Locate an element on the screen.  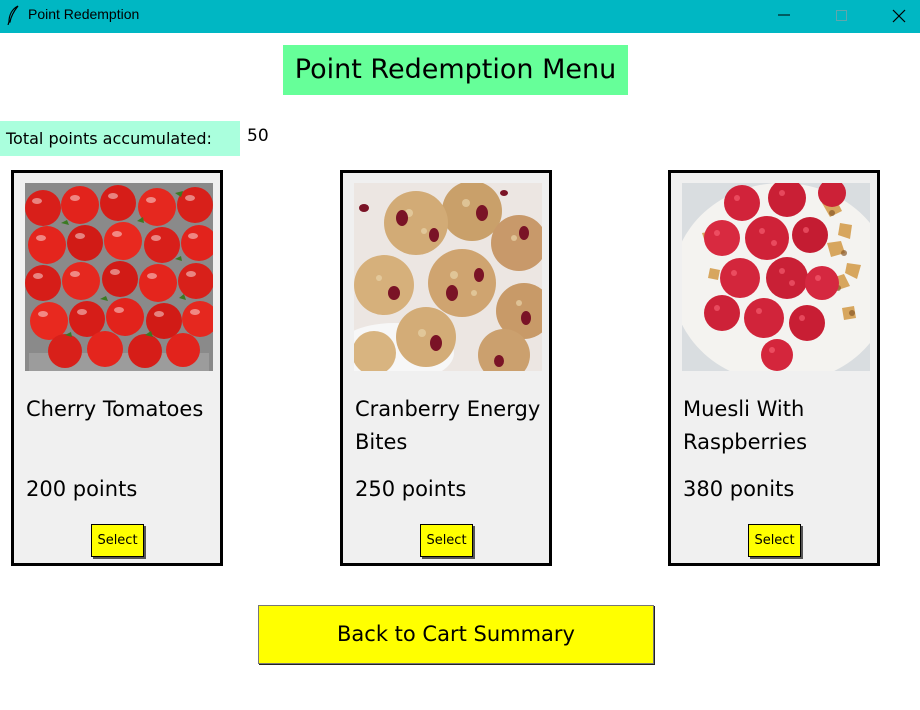
close-button is located at coordinates (895, 16).